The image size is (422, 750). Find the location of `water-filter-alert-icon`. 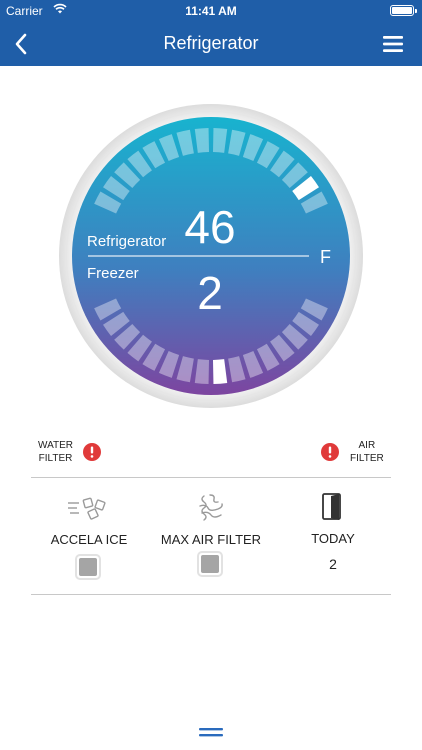

water-filter-alert-icon is located at coordinates (92, 452).